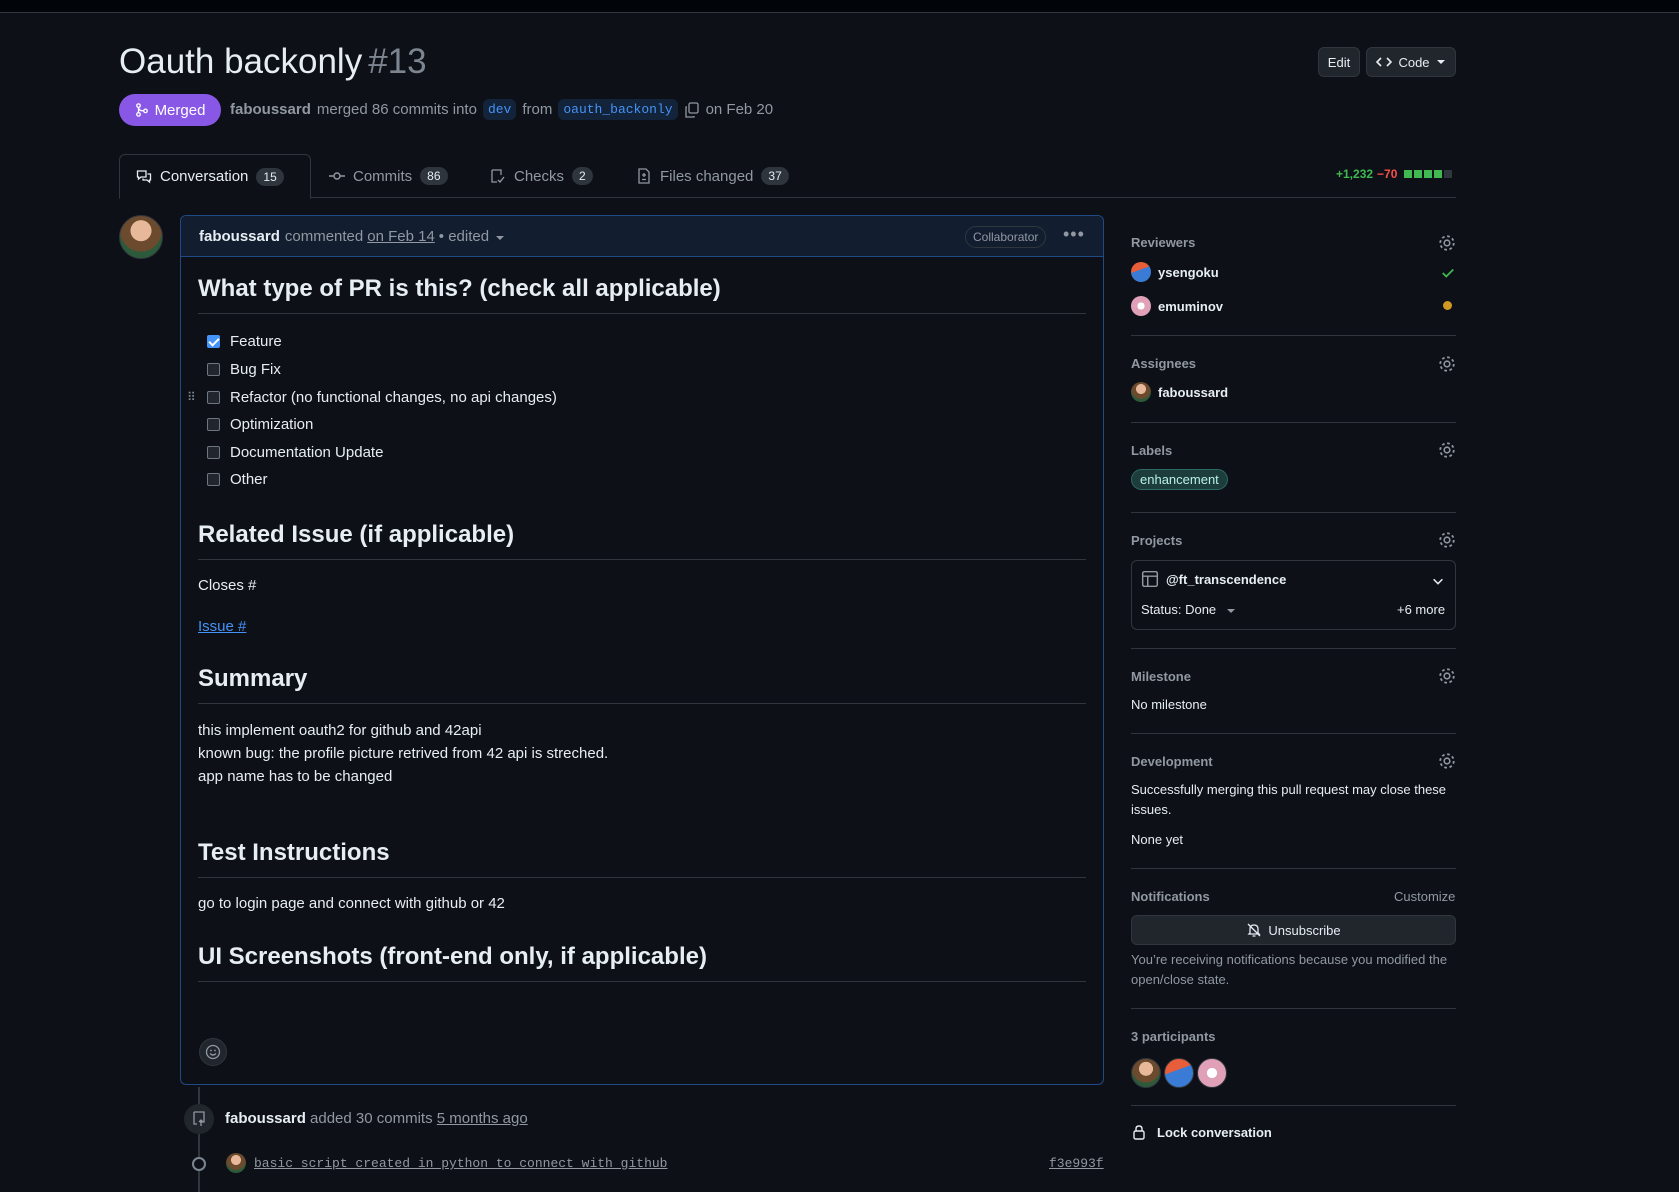 The height and width of the screenshot is (1192, 1679). What do you see at coordinates (1139, 1132) in the screenshot?
I see `lock-icon` at bounding box center [1139, 1132].